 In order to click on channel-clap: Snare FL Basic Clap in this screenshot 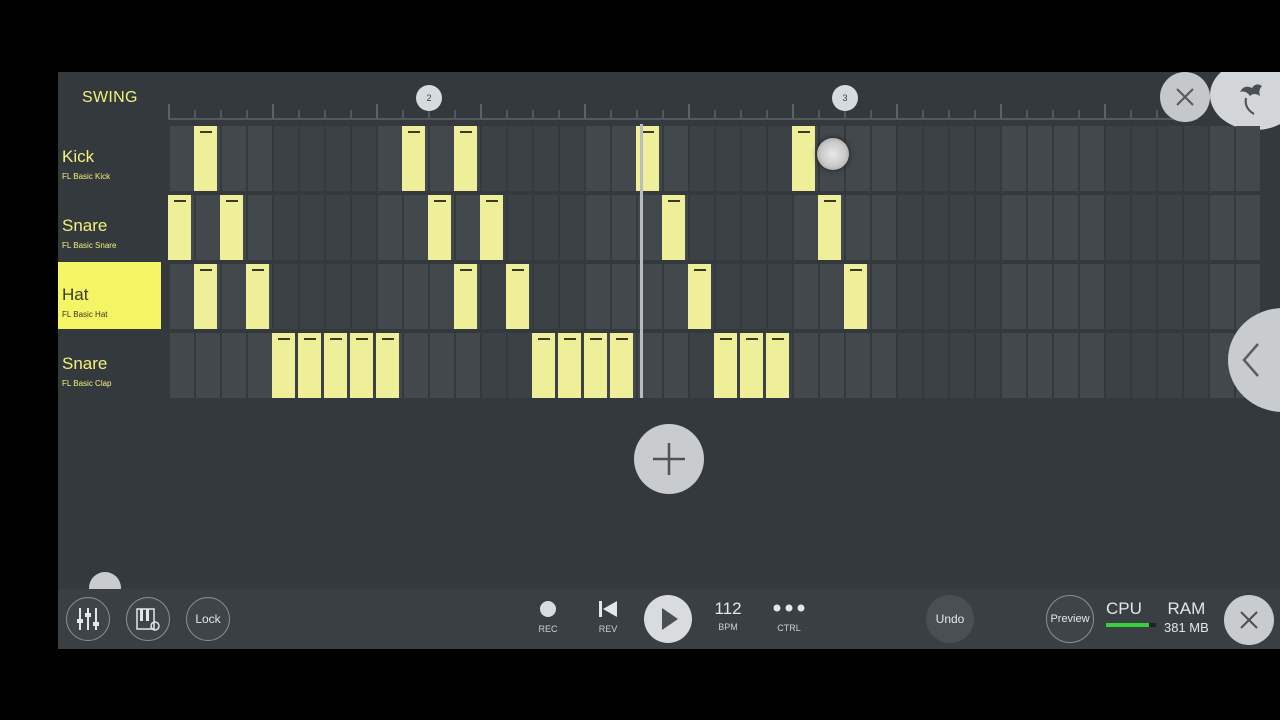, I will do `click(109, 364)`.